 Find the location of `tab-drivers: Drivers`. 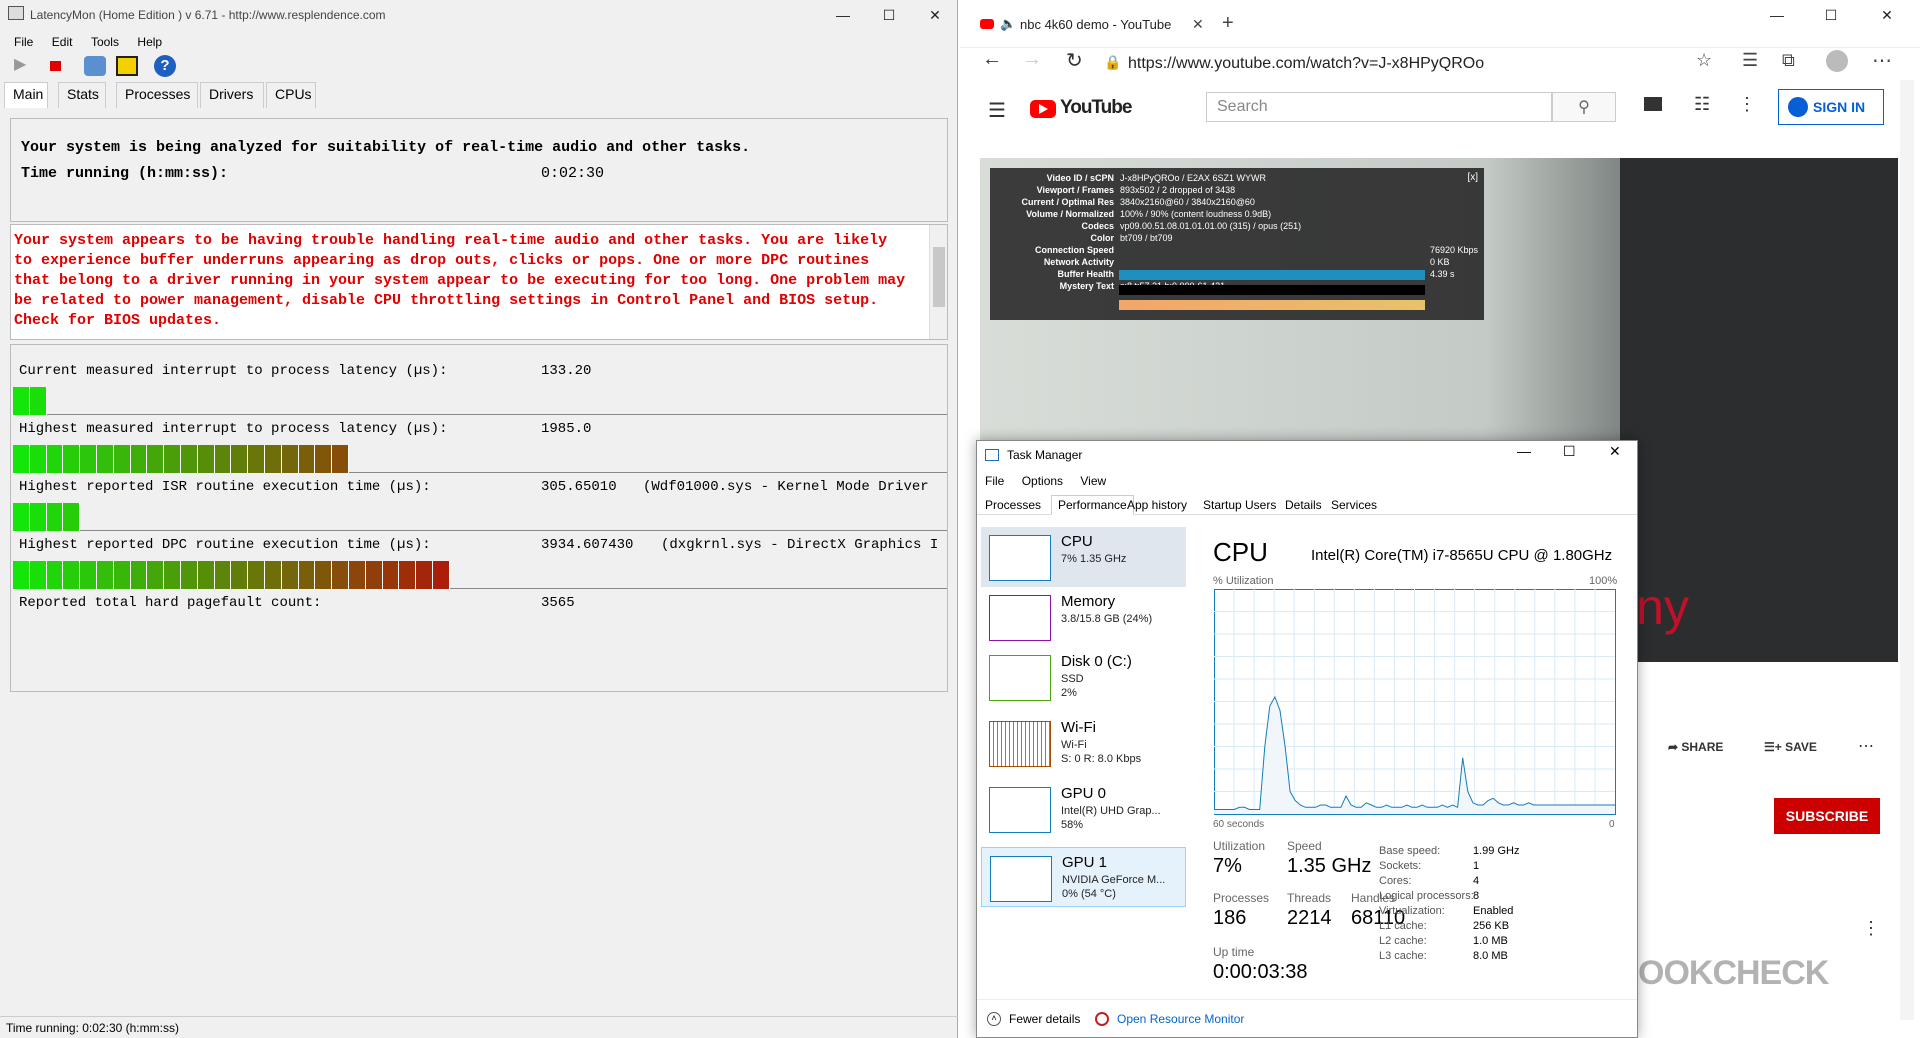

tab-drivers: Drivers is located at coordinates (232, 95).